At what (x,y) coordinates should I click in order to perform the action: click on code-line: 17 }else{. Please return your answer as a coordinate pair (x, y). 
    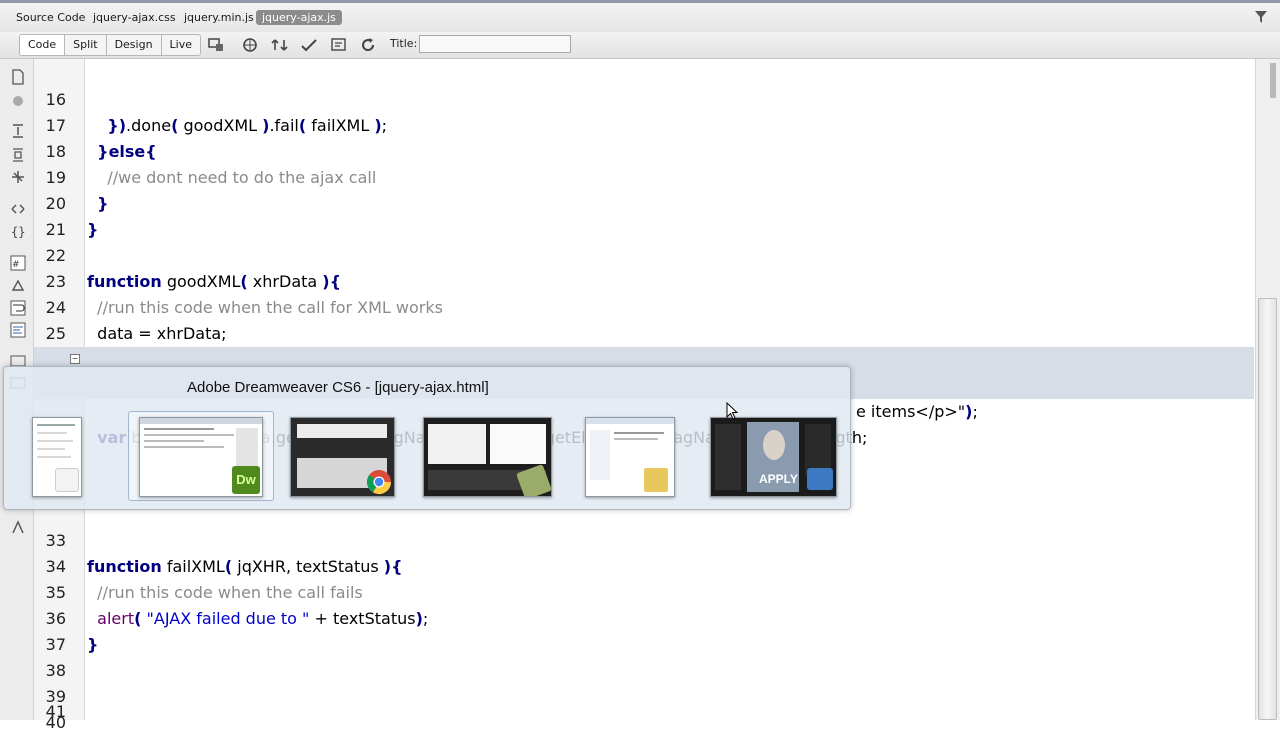
    Looking at the image, I should click on (644, 124).